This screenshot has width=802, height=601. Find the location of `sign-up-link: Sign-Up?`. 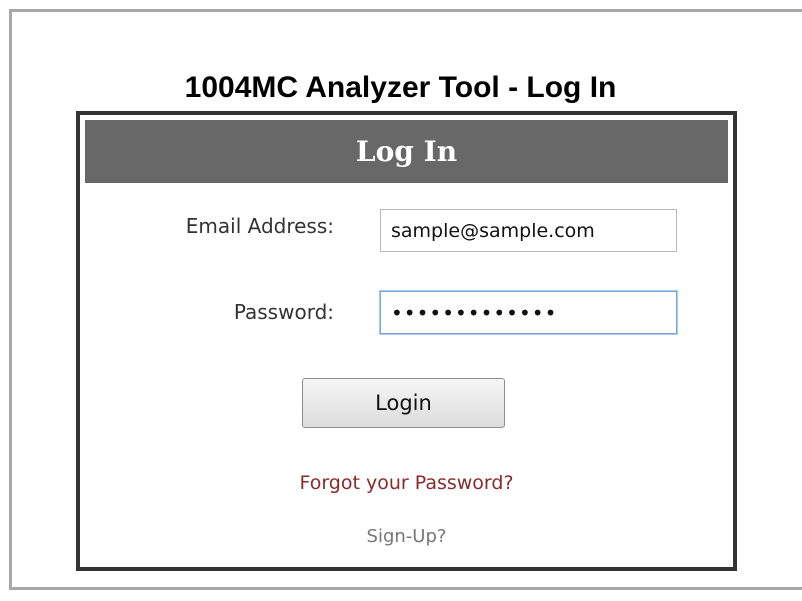

sign-up-link: Sign-Up? is located at coordinates (406, 537).